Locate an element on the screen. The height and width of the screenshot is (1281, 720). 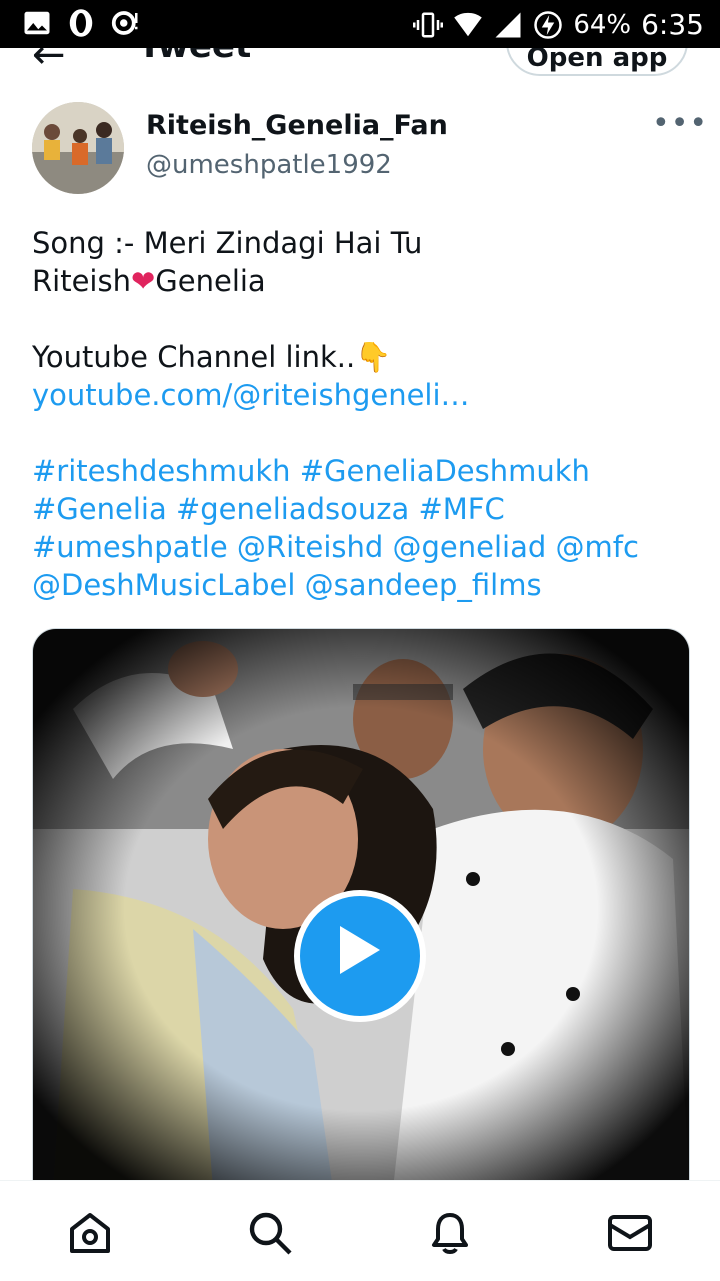
name-riteish: Riteish is located at coordinates (81, 281).